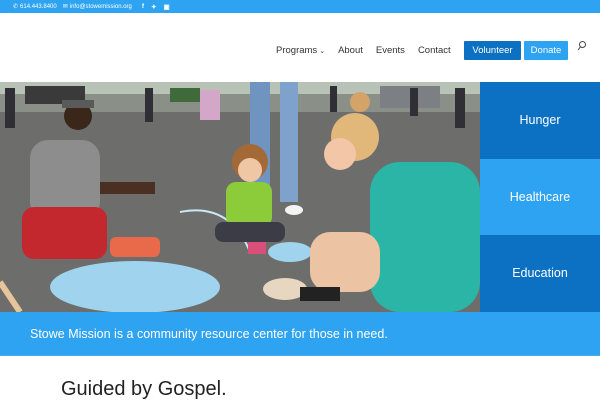 The image size is (600, 400). What do you see at coordinates (100, 6) in the screenshot?
I see `email-address: info@stowemission.org` at bounding box center [100, 6].